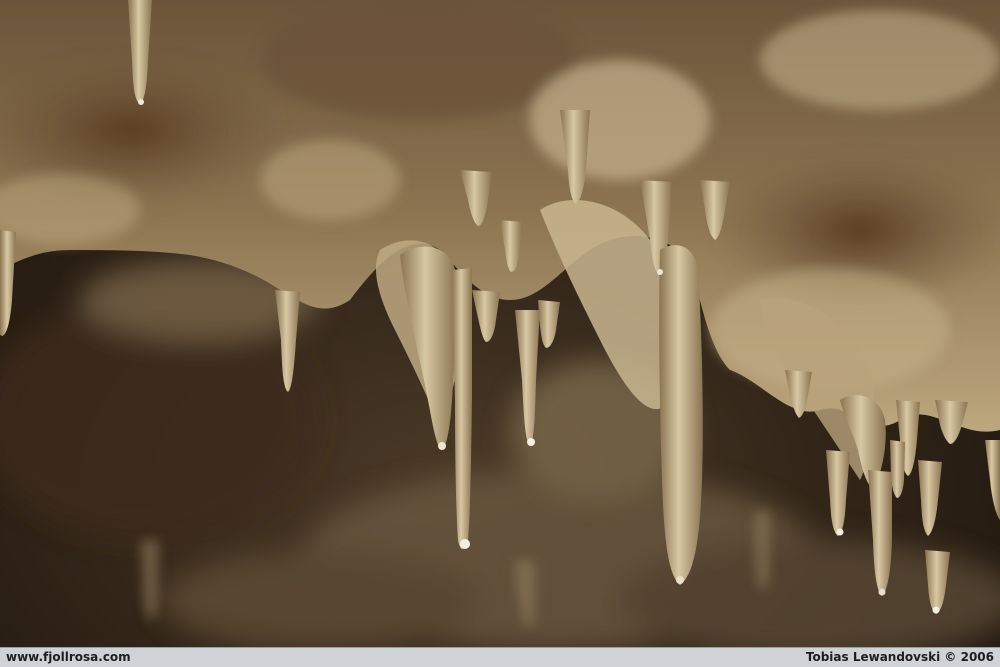 This screenshot has width=1000, height=667. Describe the element at coordinates (899, 657) in the screenshot. I see `copyright-credit: Tobias Lewandovski © 2006` at that location.